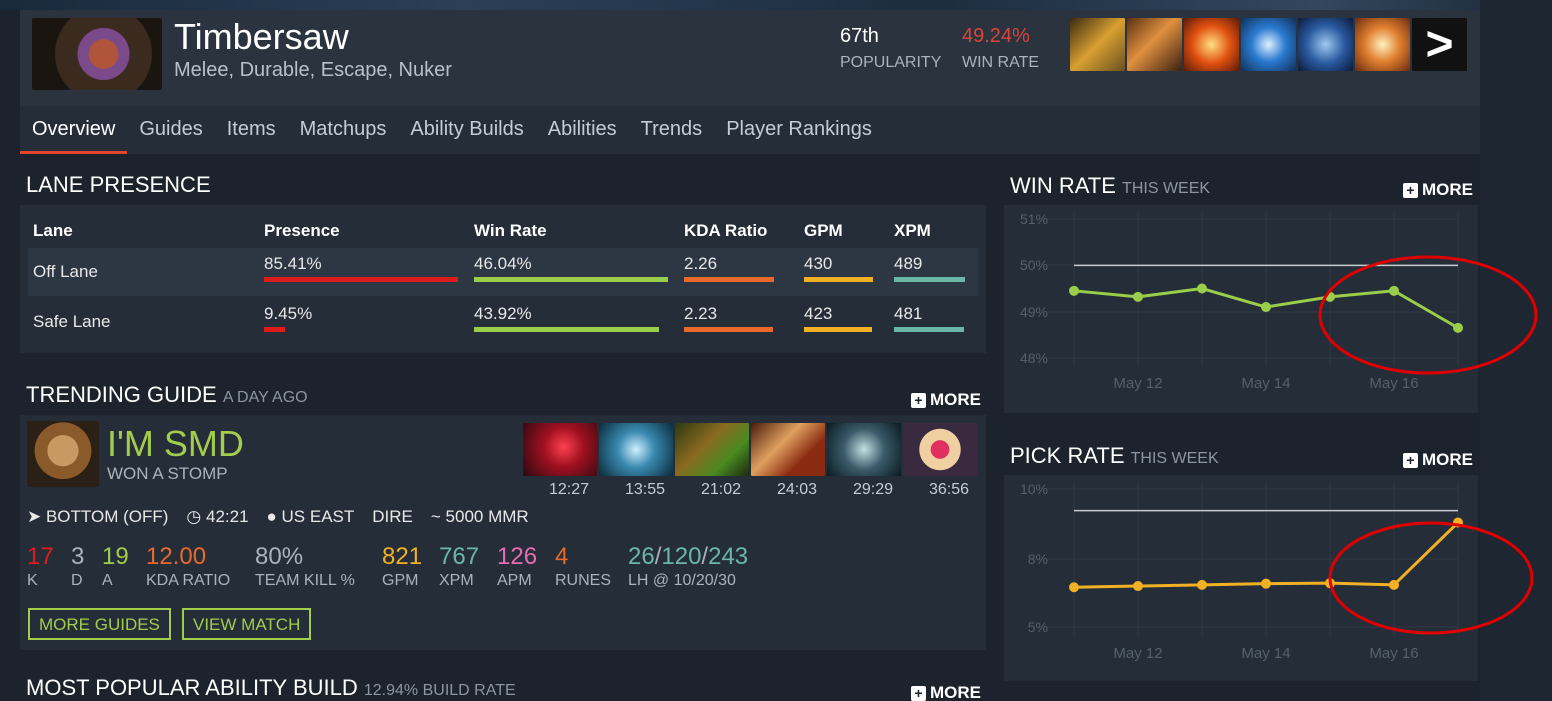  What do you see at coordinates (1439, 44) in the screenshot?
I see `more-abilities-icon: >` at bounding box center [1439, 44].